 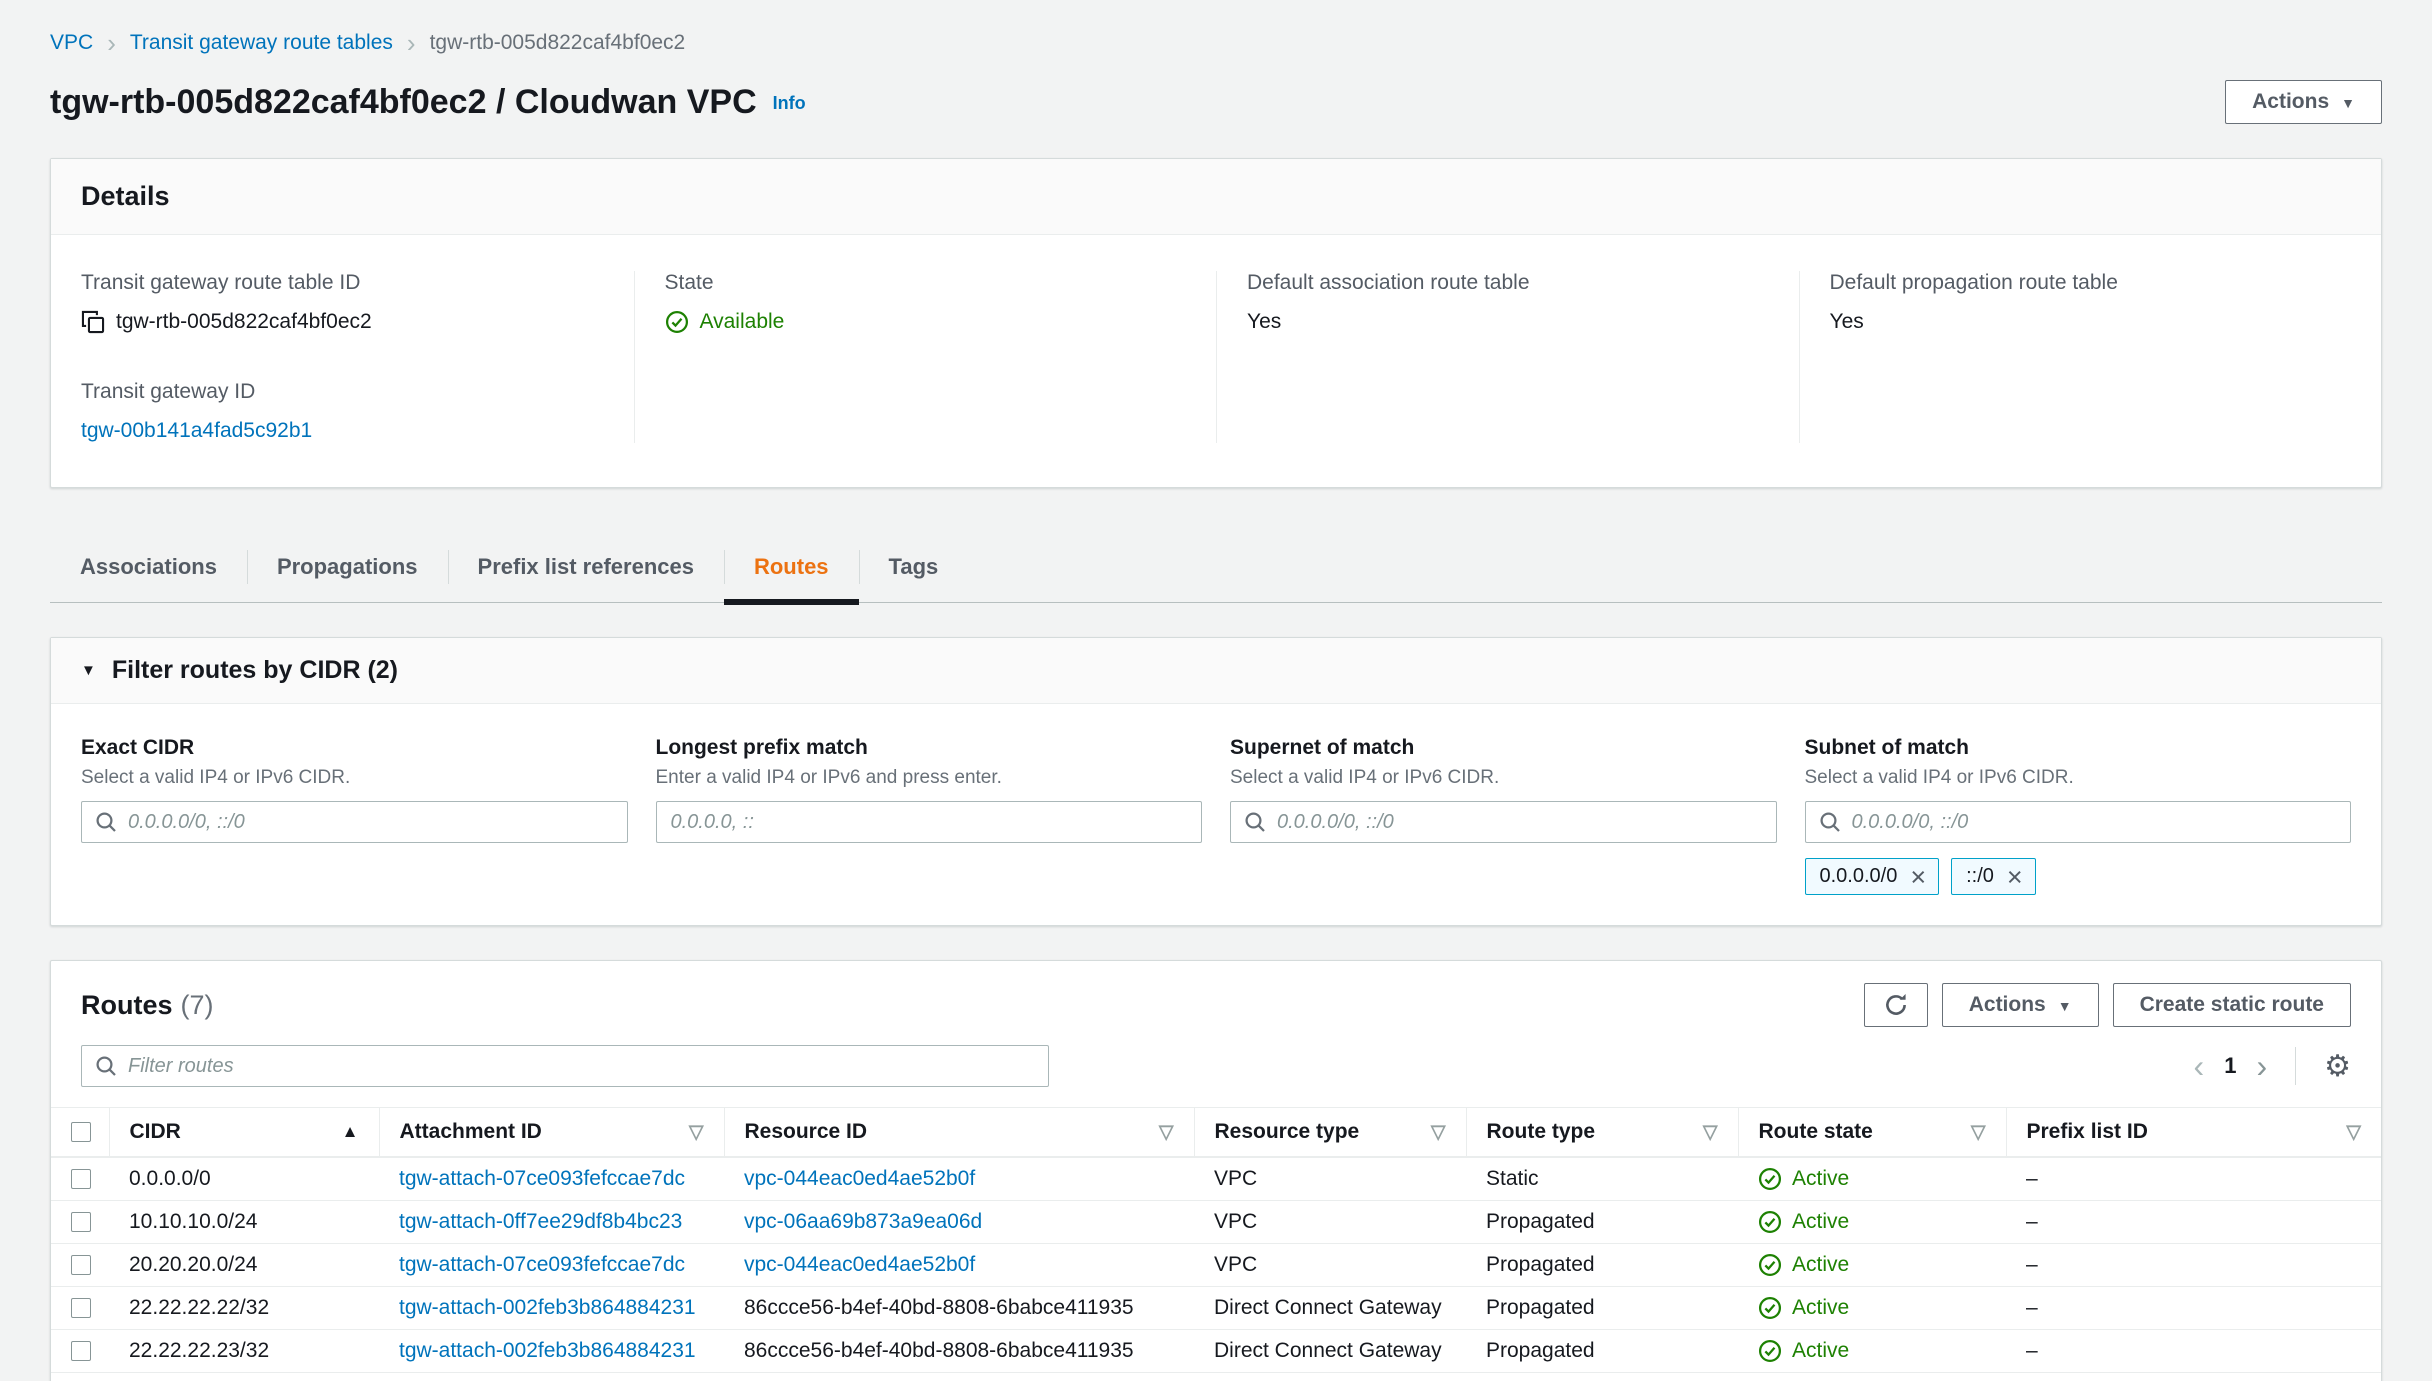 I want to click on tab-propagations: Propagations, so click(x=347, y=571).